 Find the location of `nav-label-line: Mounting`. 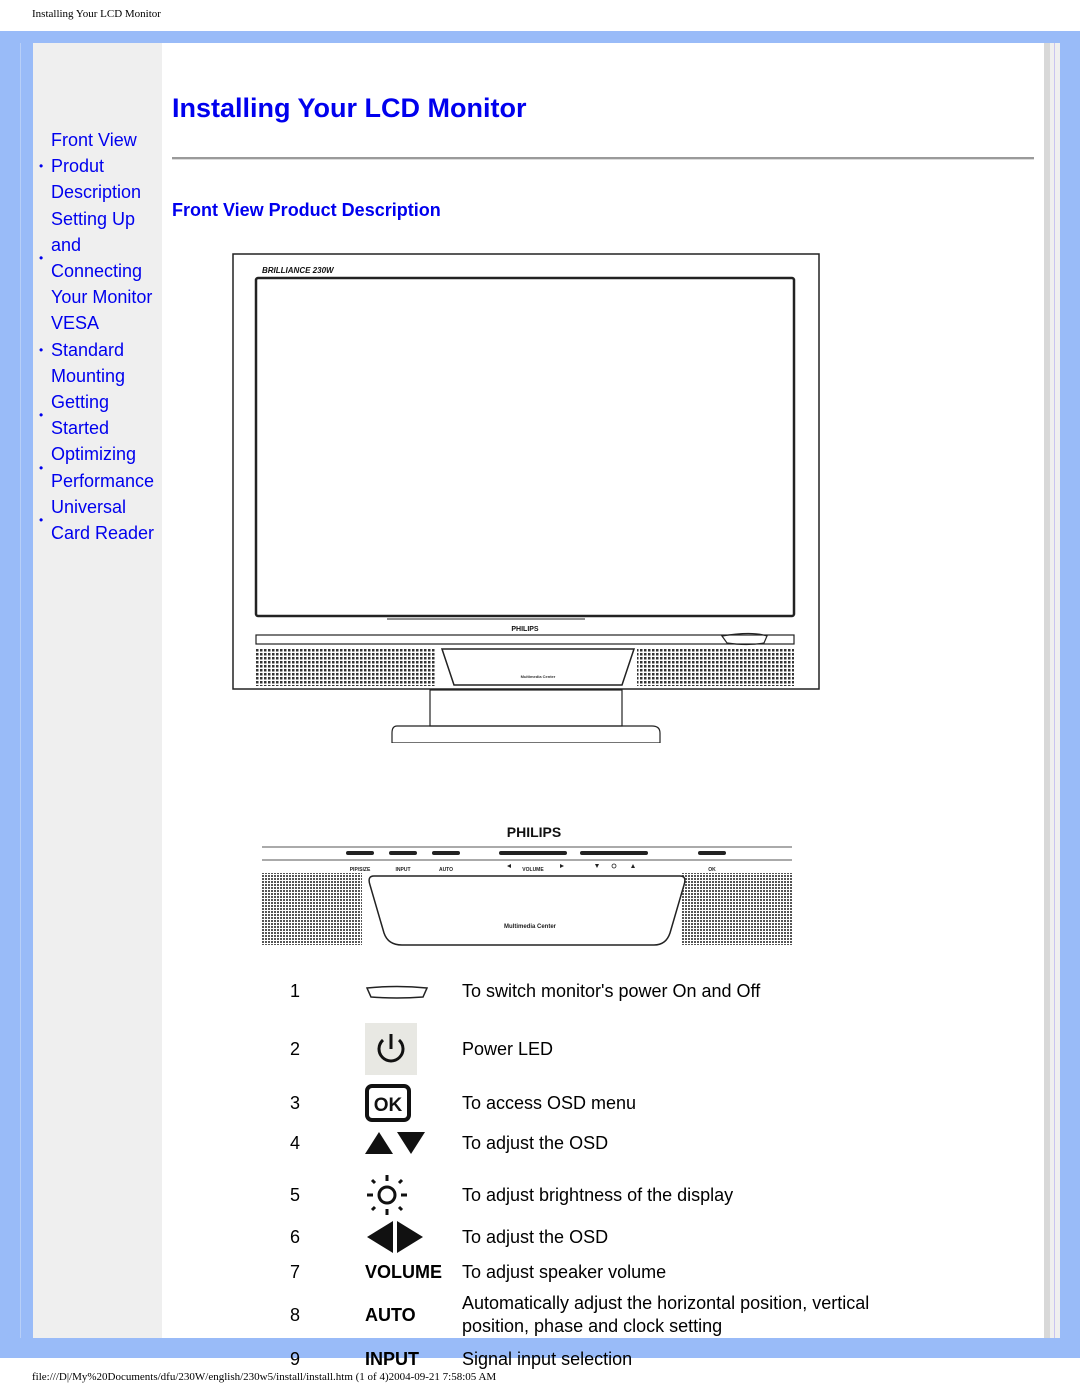

nav-label-line: Mounting is located at coordinates (88, 376).